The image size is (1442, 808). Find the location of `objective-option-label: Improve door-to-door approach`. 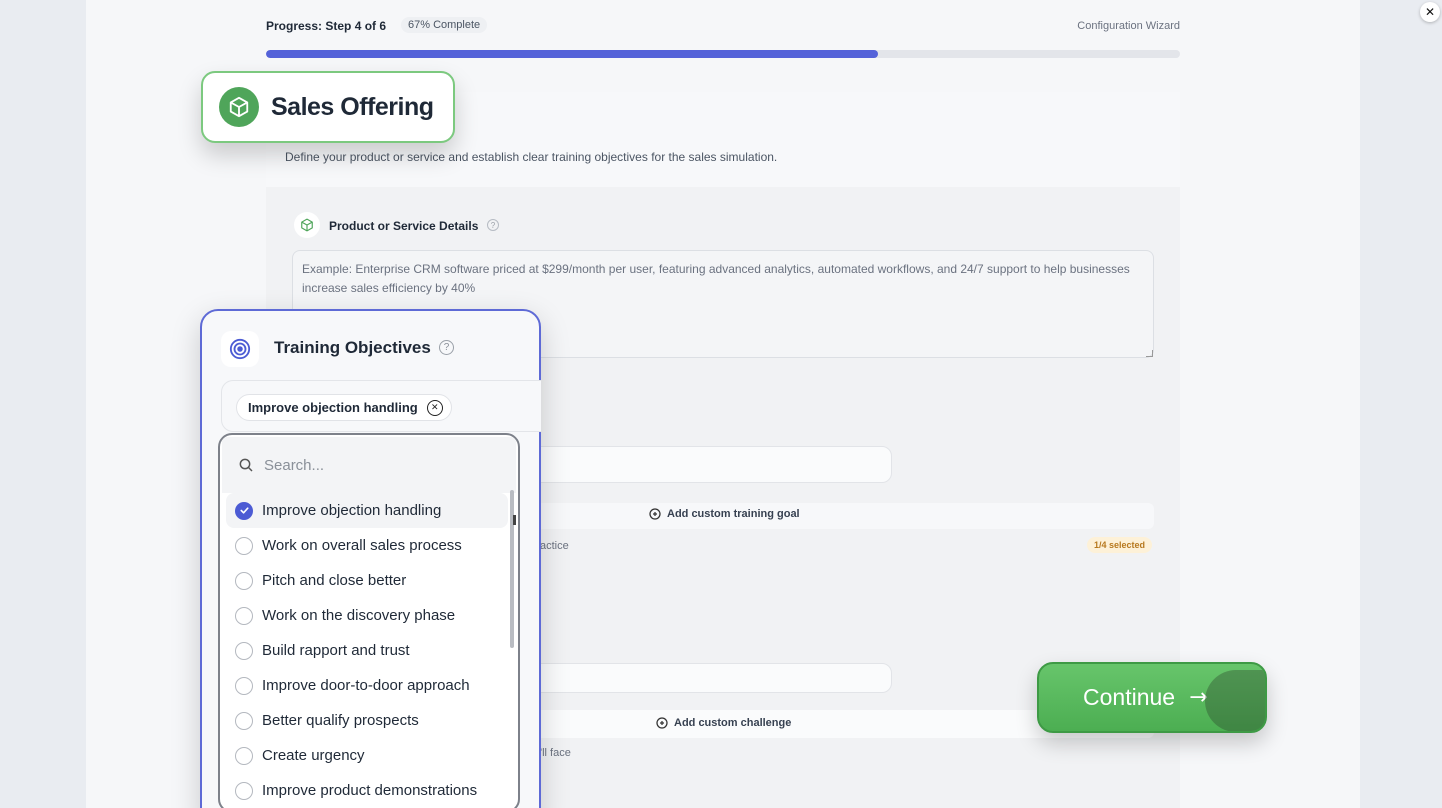

objective-option-label: Improve door-to-door approach is located at coordinates (366, 685).